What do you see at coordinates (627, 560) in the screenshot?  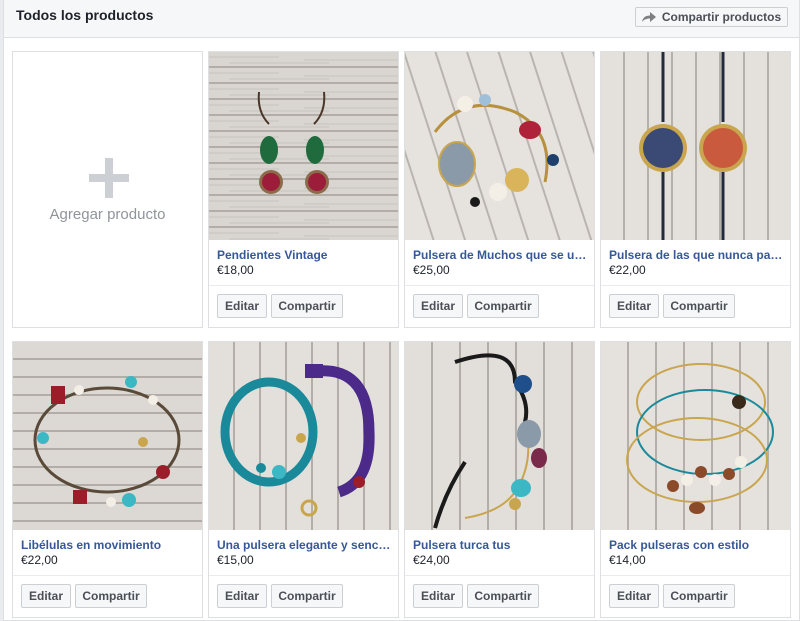 I see `product-price: €14,00` at bounding box center [627, 560].